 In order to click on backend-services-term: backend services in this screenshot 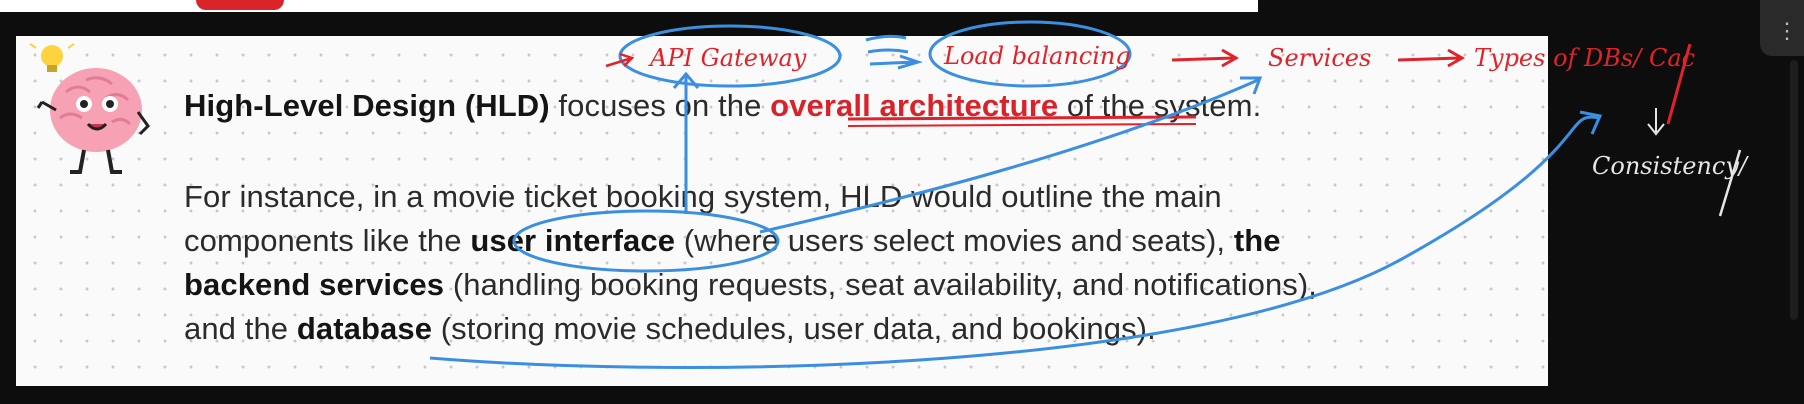, I will do `click(314, 284)`.